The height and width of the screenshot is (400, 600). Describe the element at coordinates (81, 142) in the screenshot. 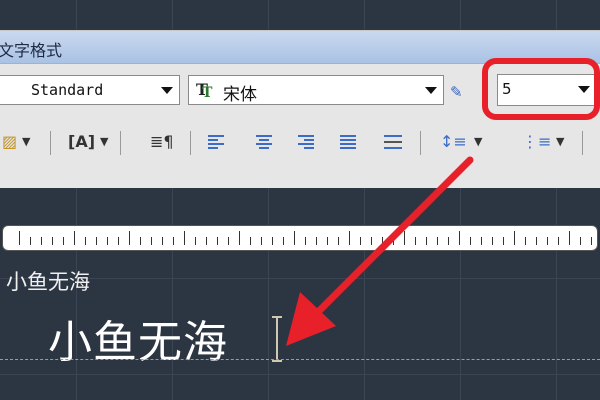

I see `insert-field-icon: [A]` at that location.